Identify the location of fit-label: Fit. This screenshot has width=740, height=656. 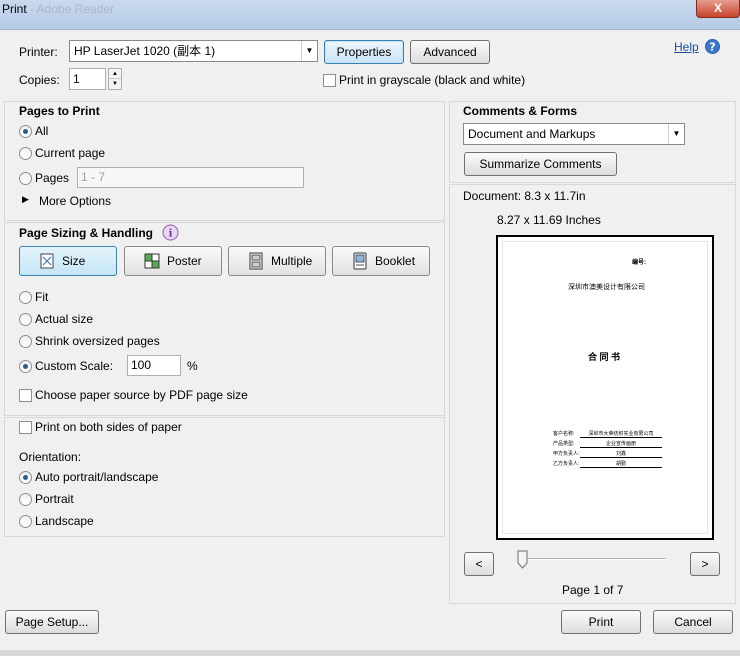
(42, 297).